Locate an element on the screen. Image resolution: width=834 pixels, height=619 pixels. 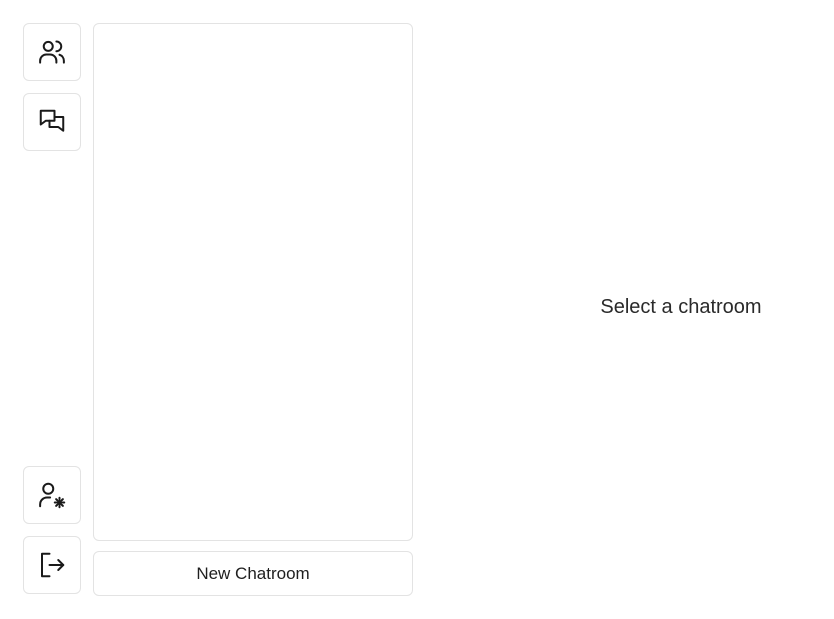
empty-state-text: Select a chatroom is located at coordinates (681, 307).